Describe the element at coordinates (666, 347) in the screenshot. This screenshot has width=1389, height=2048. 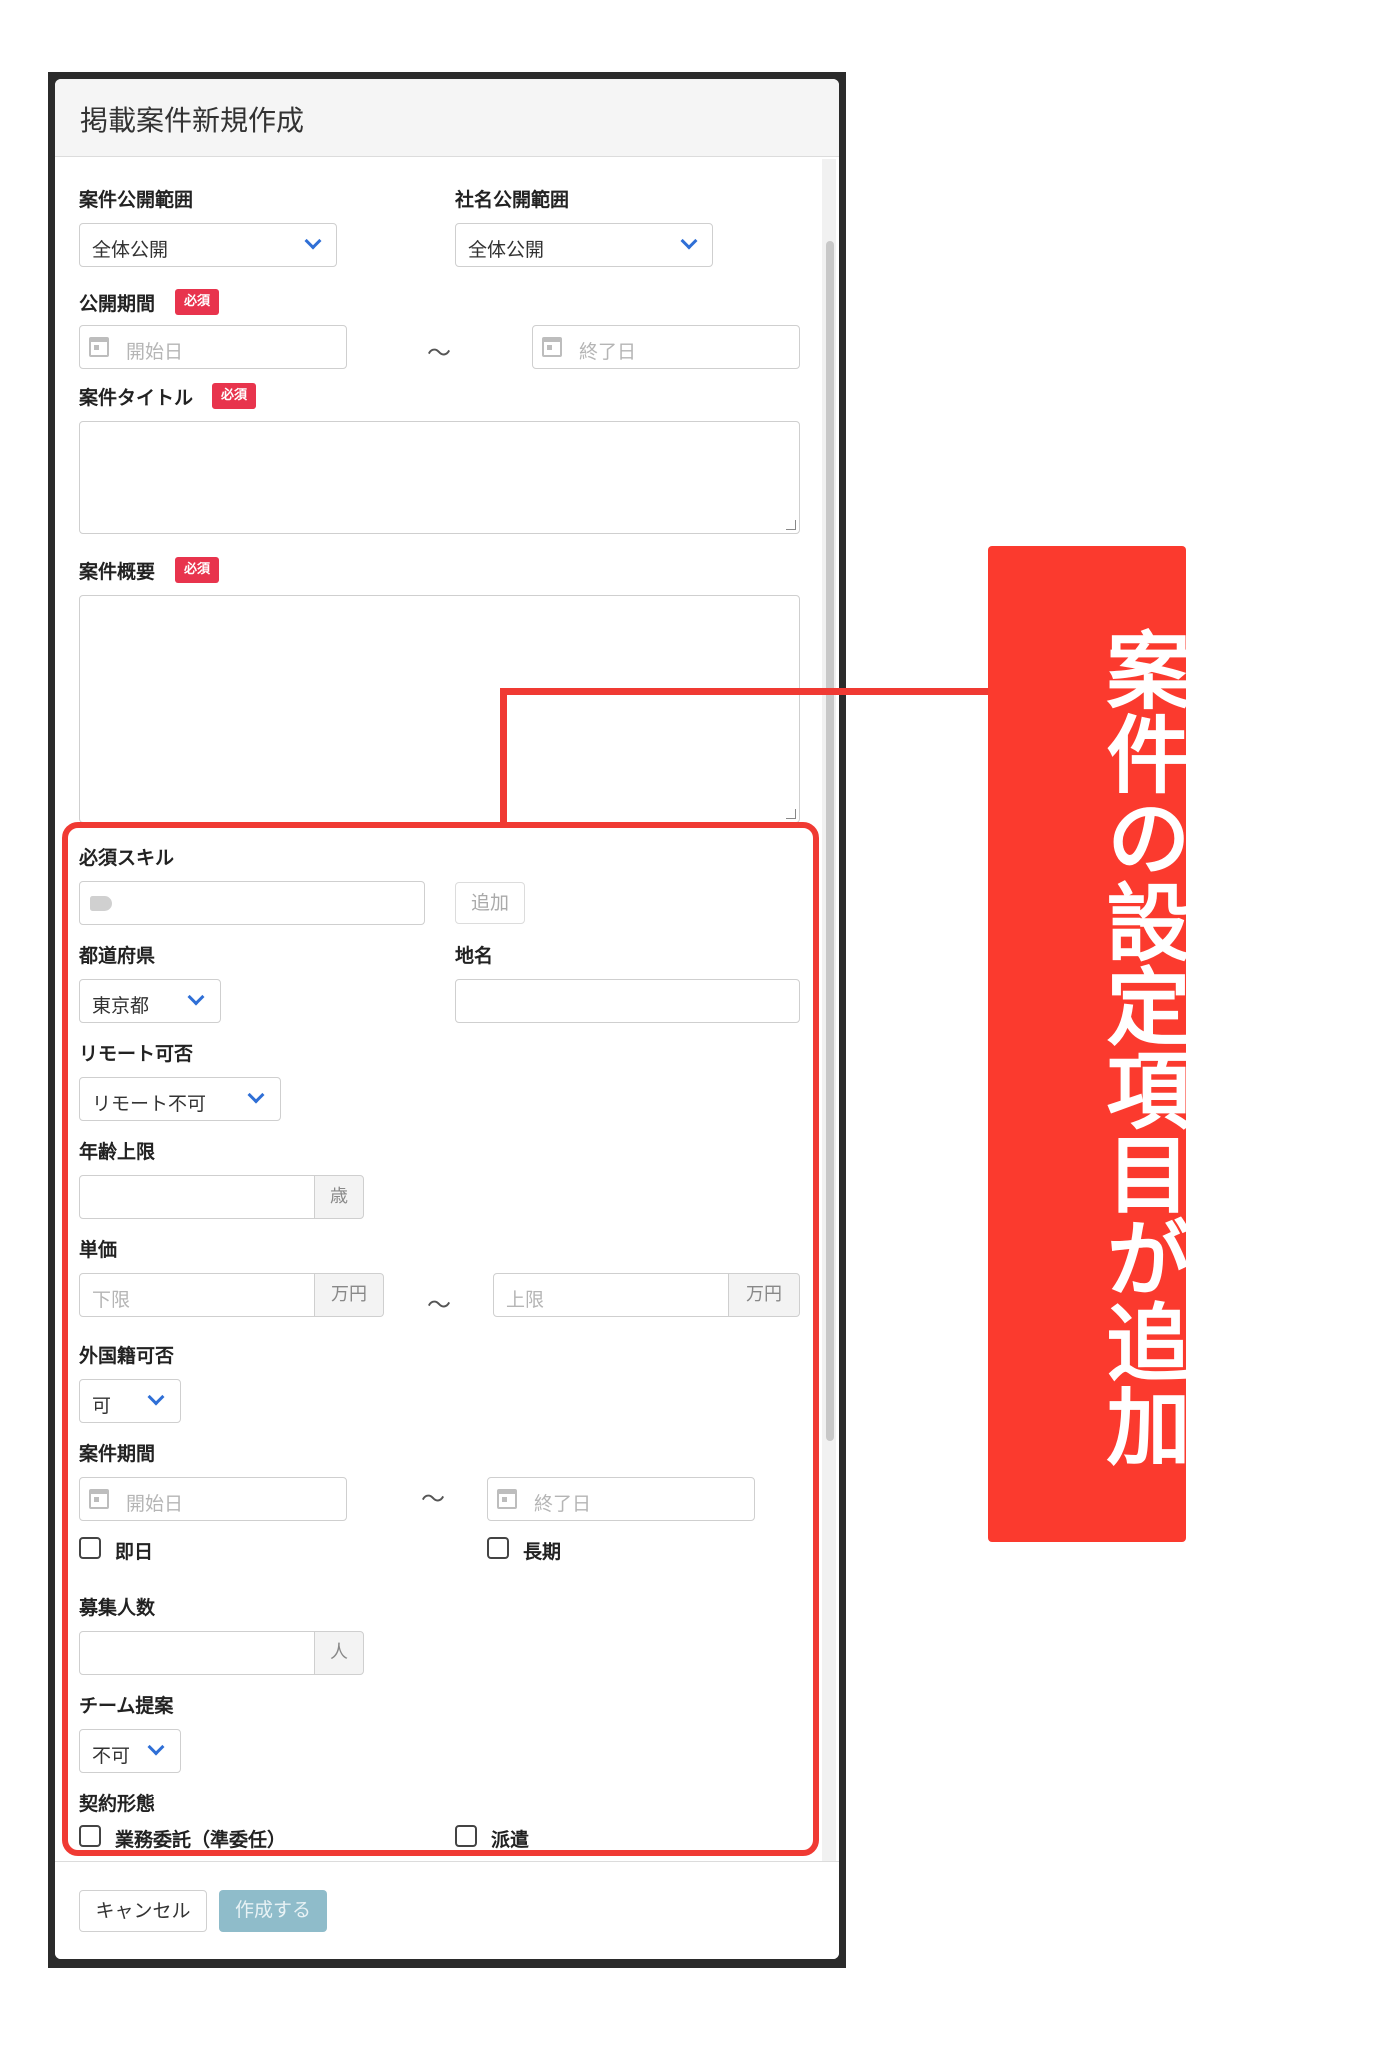
I see `publish-end-date-input: 終了日` at that location.